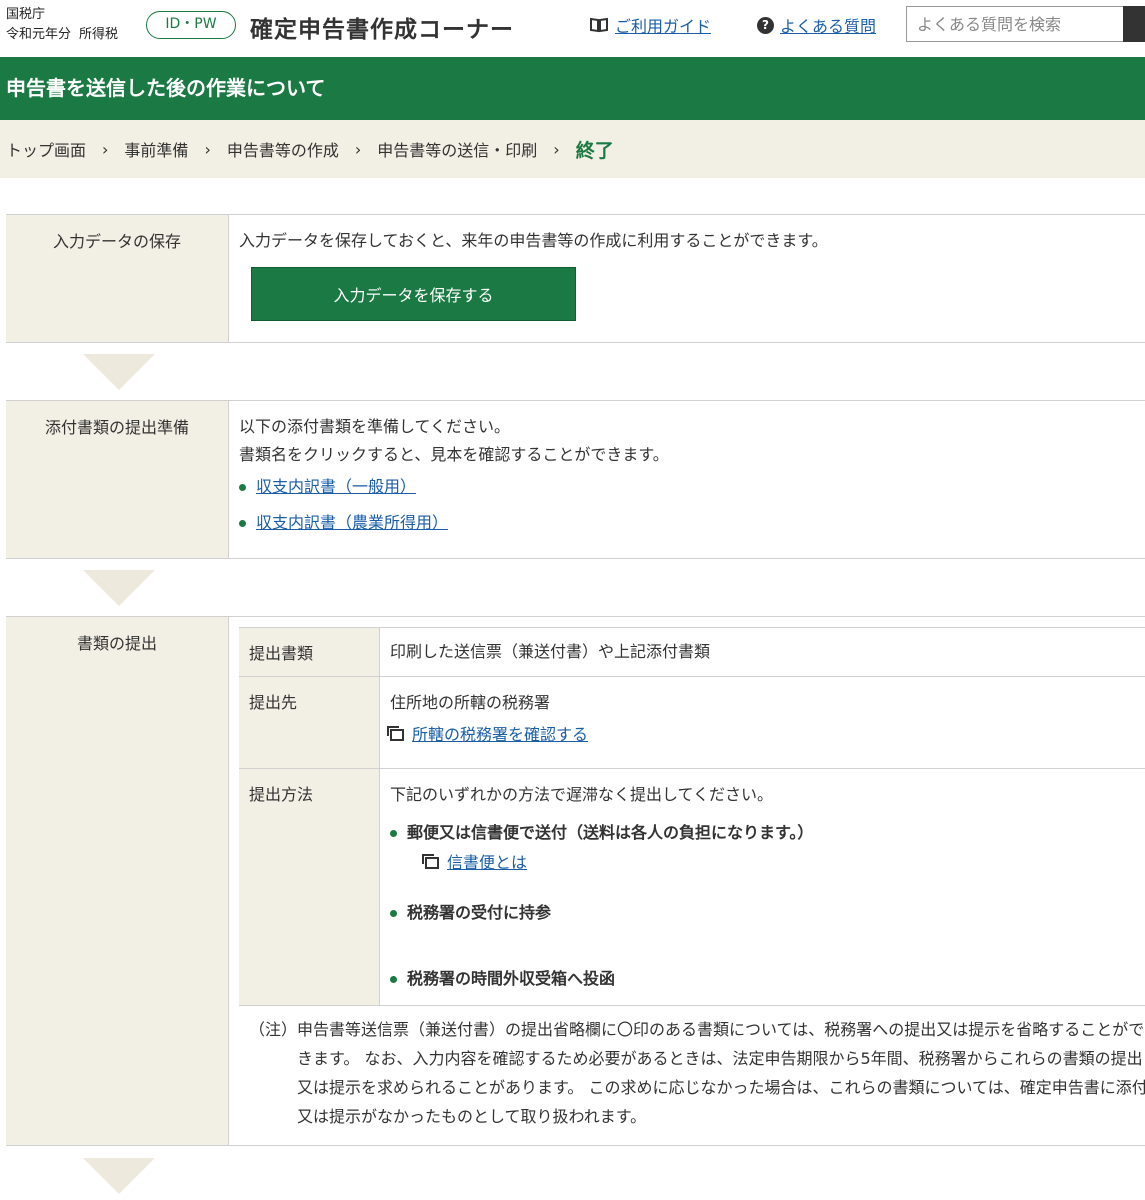 This screenshot has height=1200, width=1145. Describe the element at coordinates (166, 88) in the screenshot. I see `page-title: 申告書を送信した後の作業について` at that location.